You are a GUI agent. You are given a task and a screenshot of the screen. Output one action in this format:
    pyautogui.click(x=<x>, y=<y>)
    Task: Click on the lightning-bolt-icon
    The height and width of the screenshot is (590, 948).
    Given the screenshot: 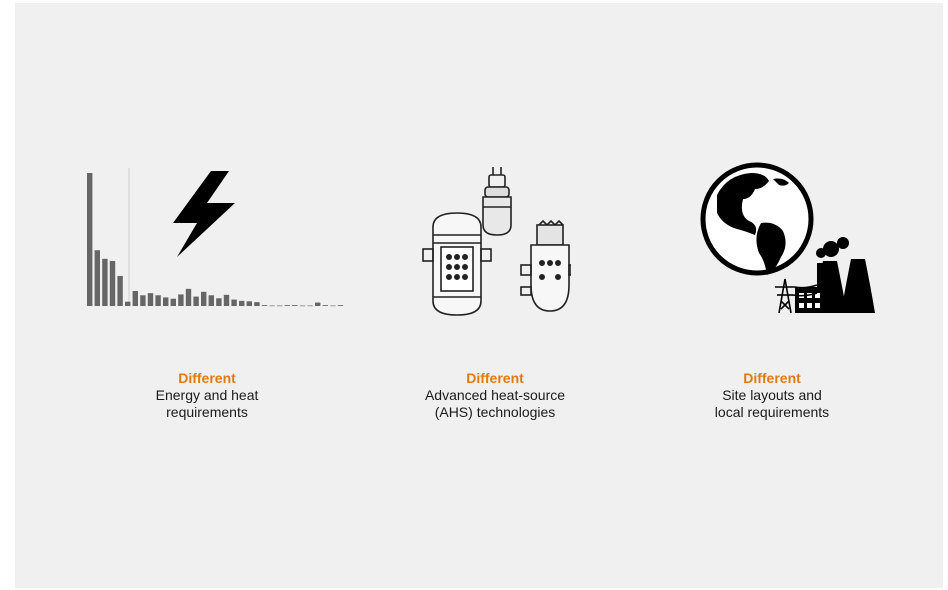 What is the action you would take?
    pyautogui.click(x=204, y=214)
    